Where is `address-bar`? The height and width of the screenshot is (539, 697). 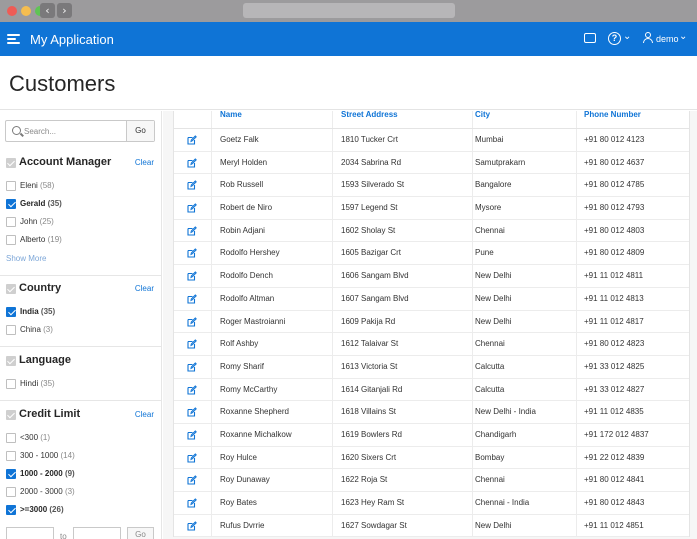
address-bar is located at coordinates (349, 10).